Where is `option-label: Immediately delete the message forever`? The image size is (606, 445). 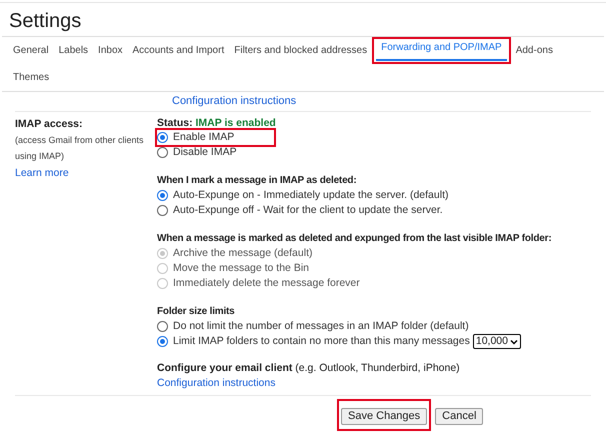 option-label: Immediately delete the message forever is located at coordinates (266, 283).